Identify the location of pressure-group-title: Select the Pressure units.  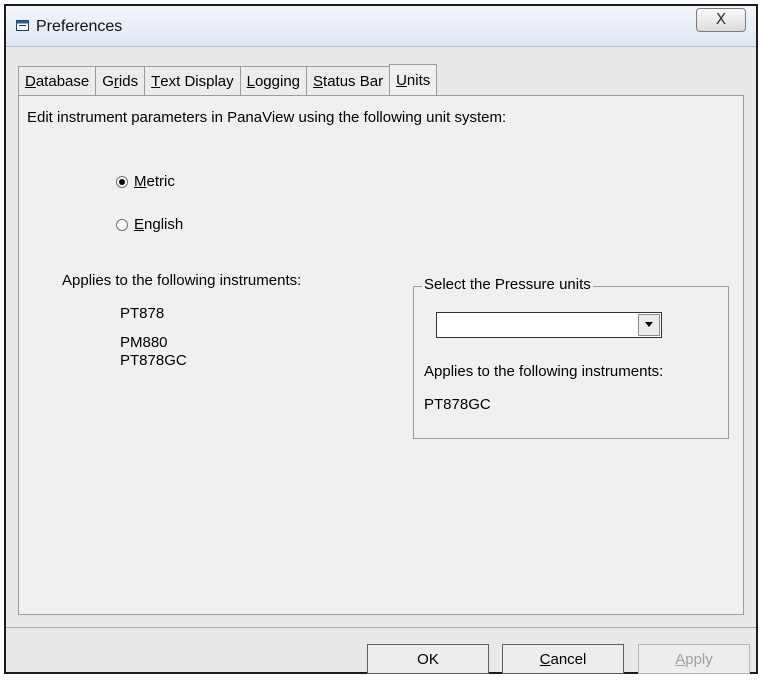
(507, 284).